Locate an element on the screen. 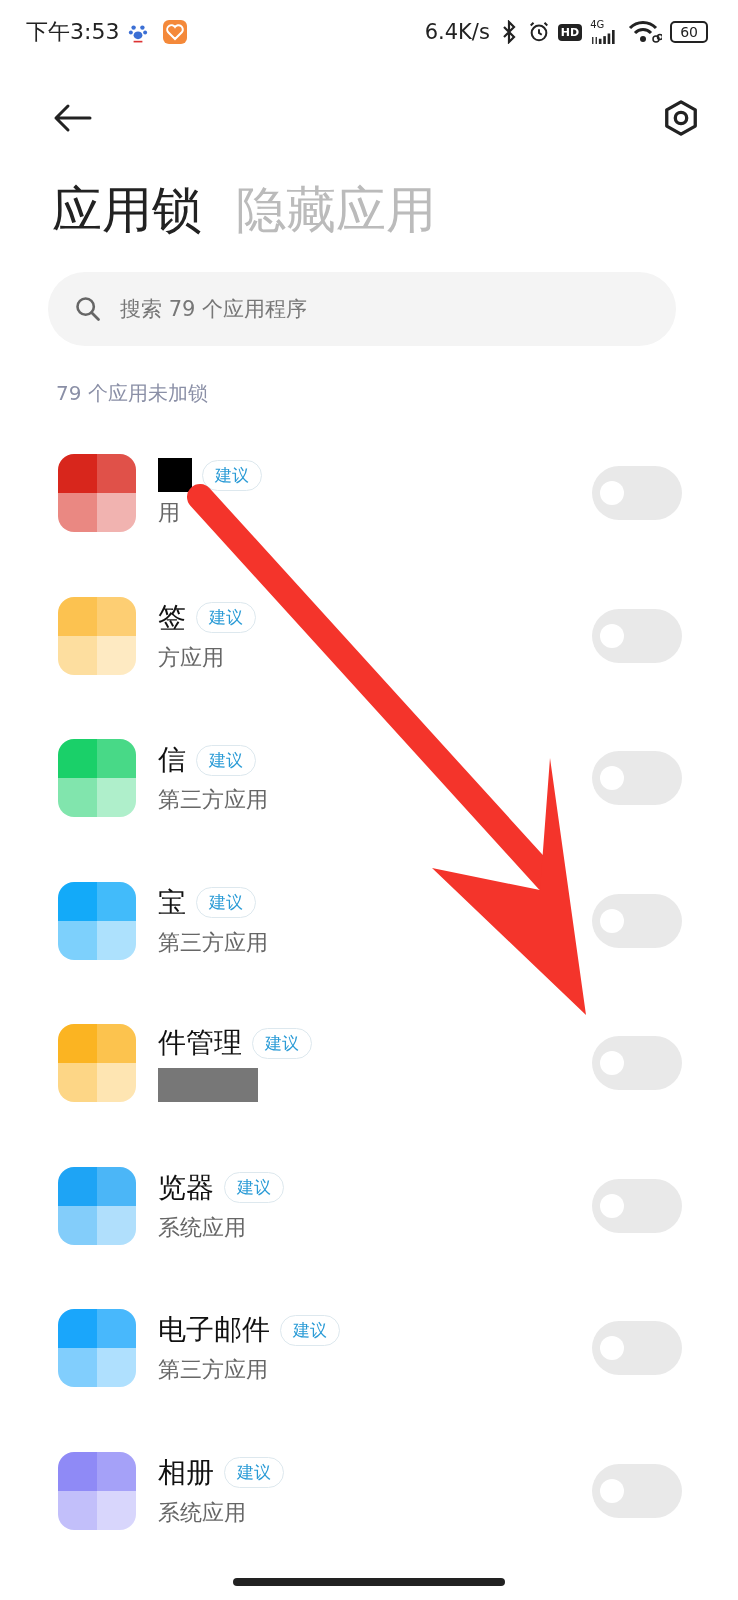 Image resolution: width=738 pixels, height=1600 pixels. home-indicator is located at coordinates (369, 1582).